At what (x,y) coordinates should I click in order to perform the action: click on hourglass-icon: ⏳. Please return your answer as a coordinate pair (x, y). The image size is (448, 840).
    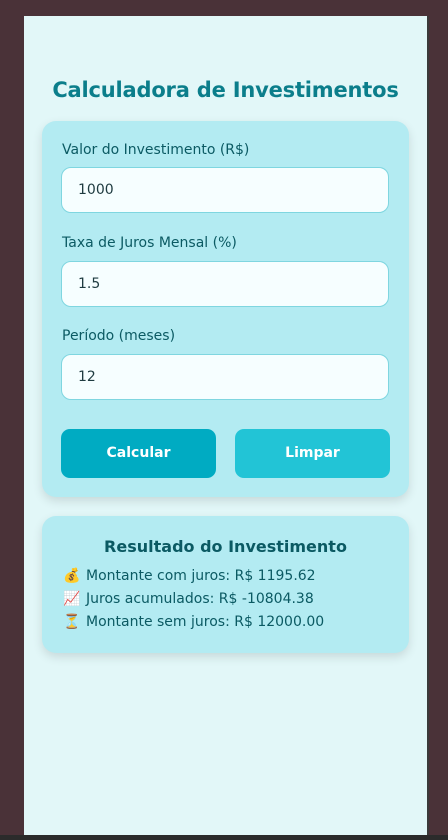
    Looking at the image, I should click on (72, 622).